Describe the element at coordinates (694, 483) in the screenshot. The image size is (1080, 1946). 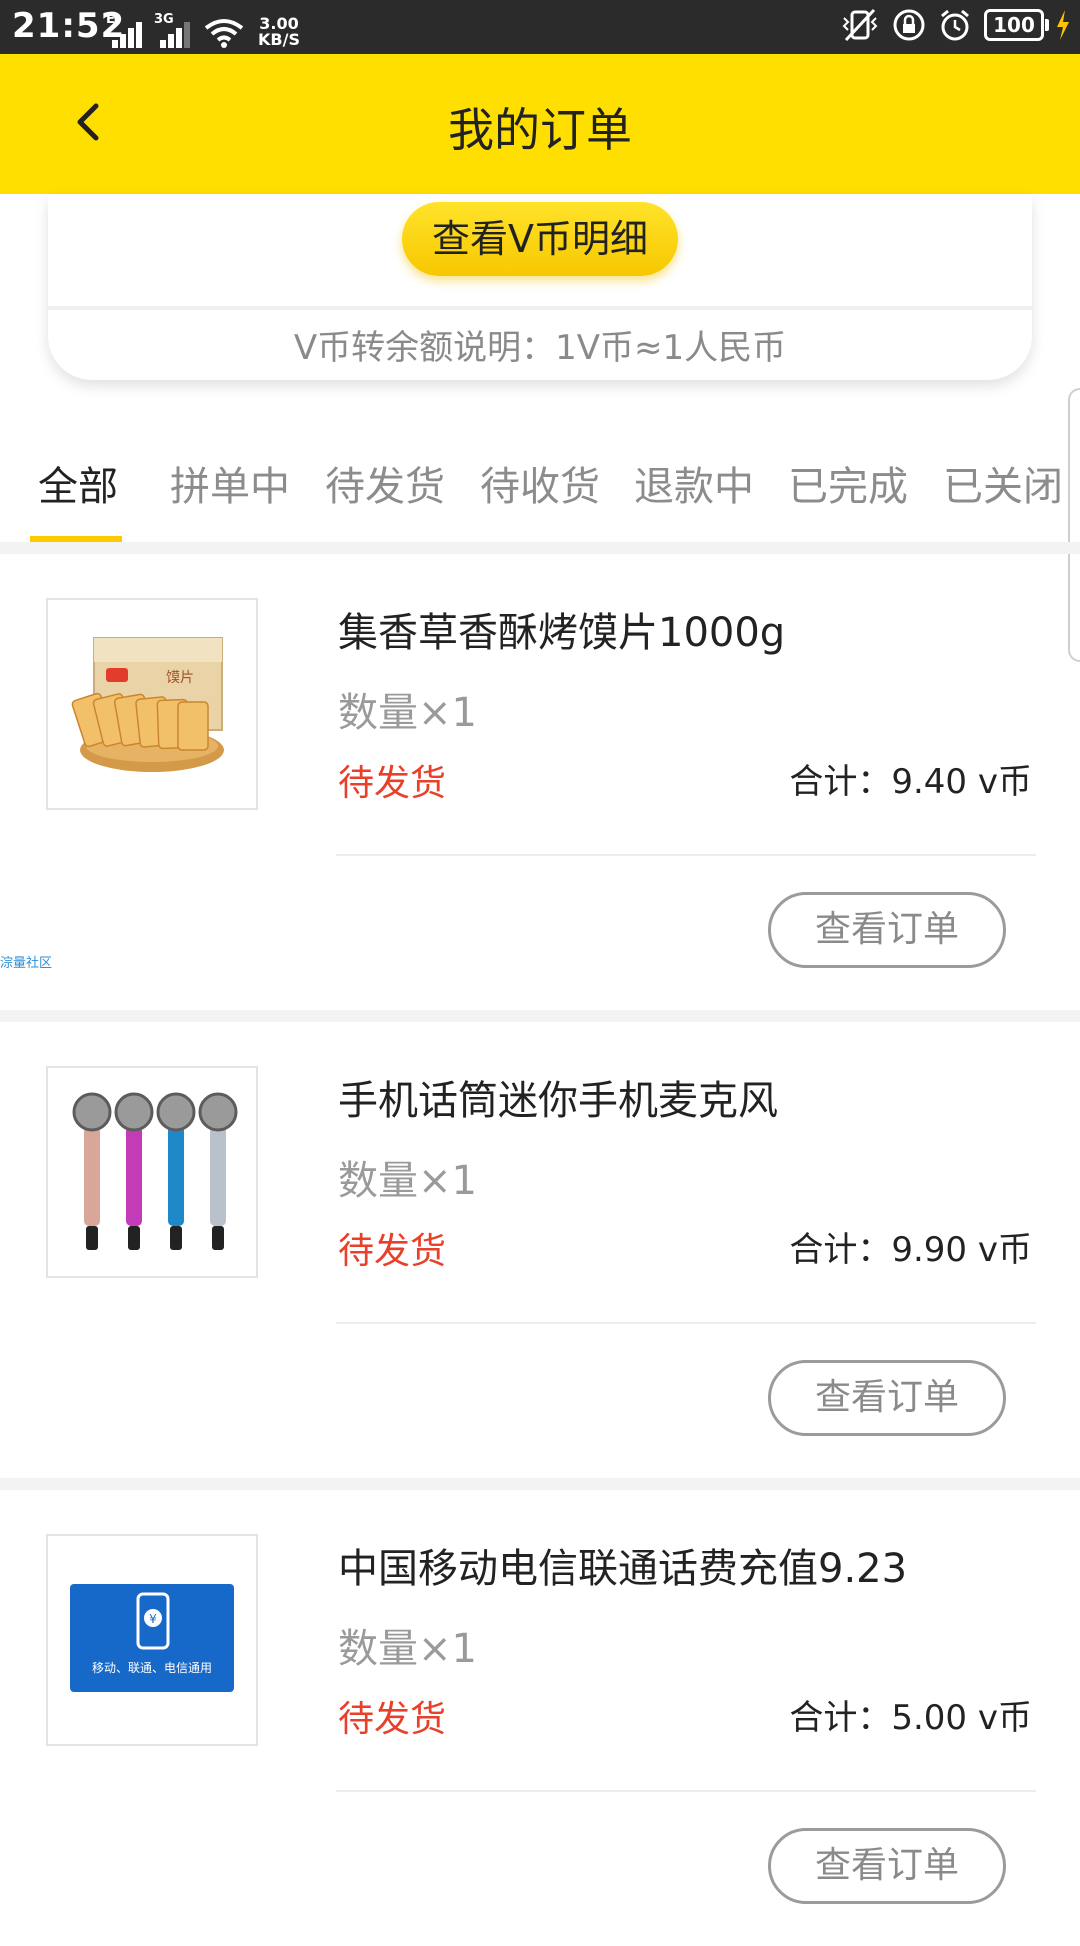
I see `tab-refunding: 退款中` at that location.